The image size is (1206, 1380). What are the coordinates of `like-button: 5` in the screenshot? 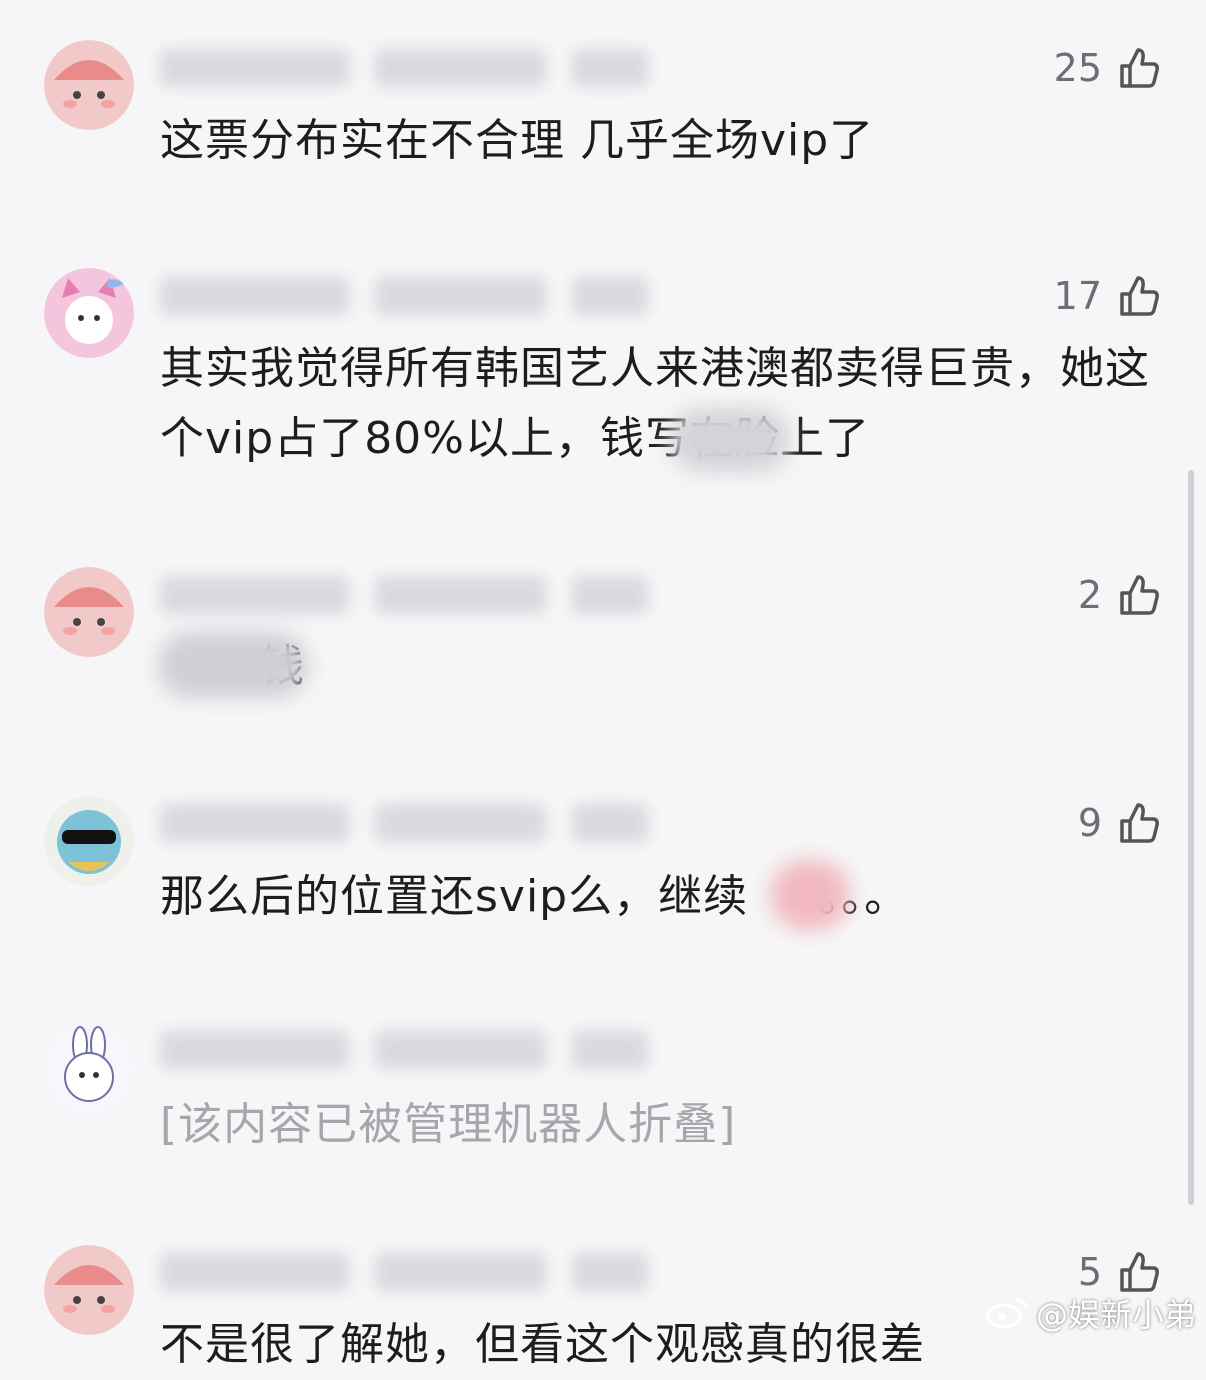 It's located at (1120, 1272).